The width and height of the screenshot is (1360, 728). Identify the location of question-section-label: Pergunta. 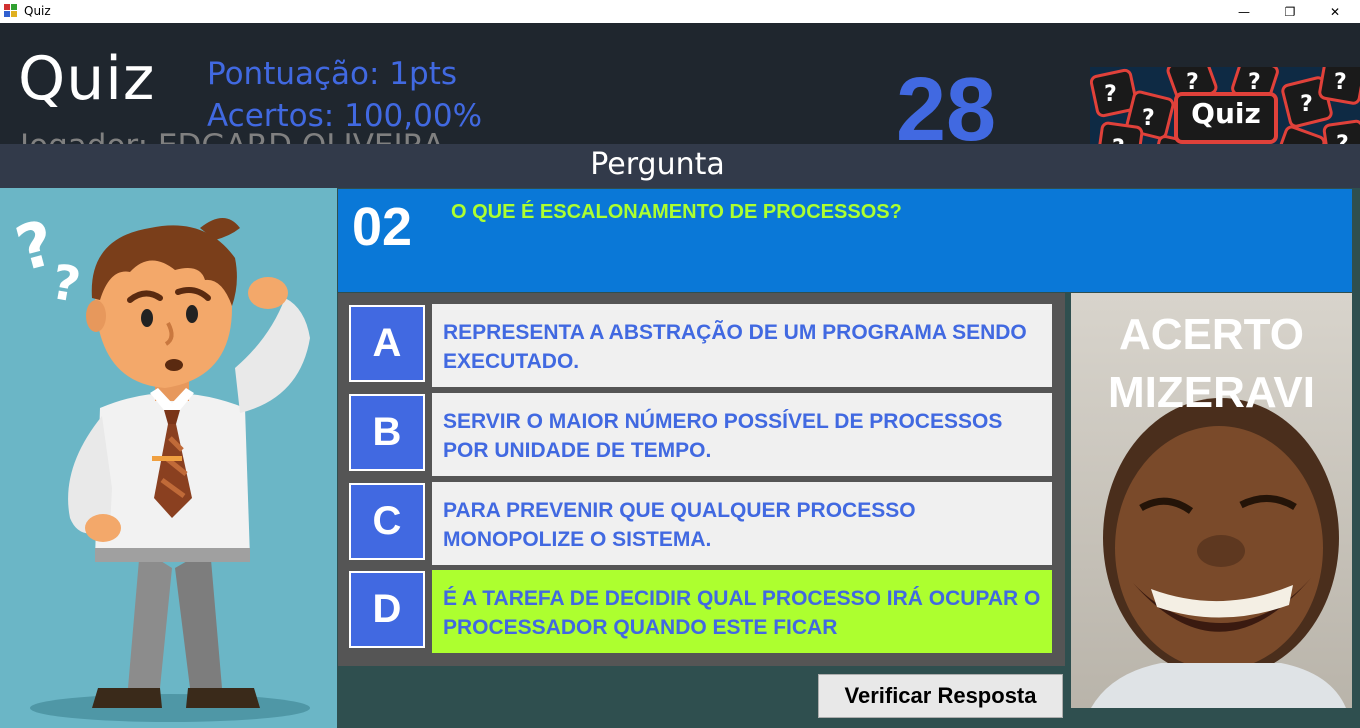
(657, 164).